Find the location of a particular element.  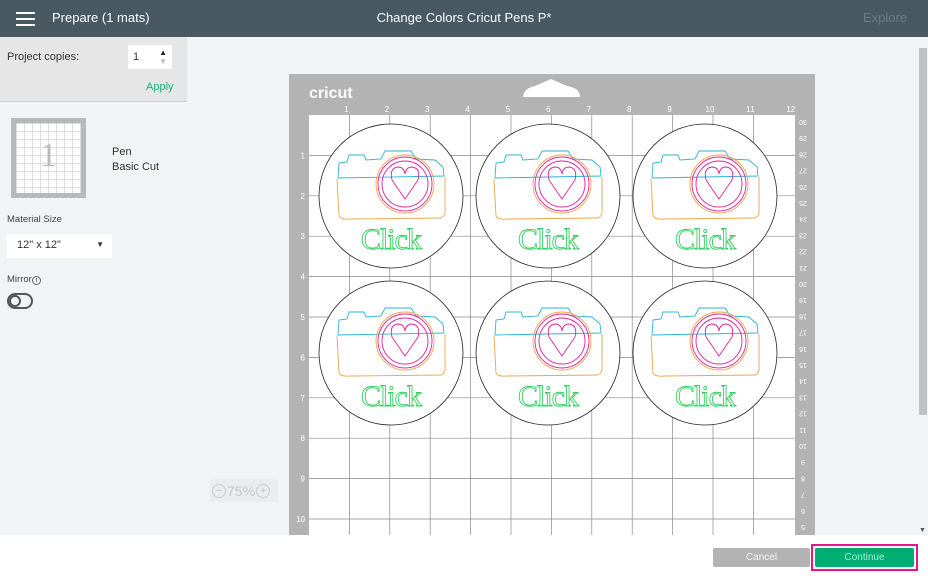

project-copies-section: Project copies: 1 ▲ ▼ Apply is located at coordinates (93, 69).